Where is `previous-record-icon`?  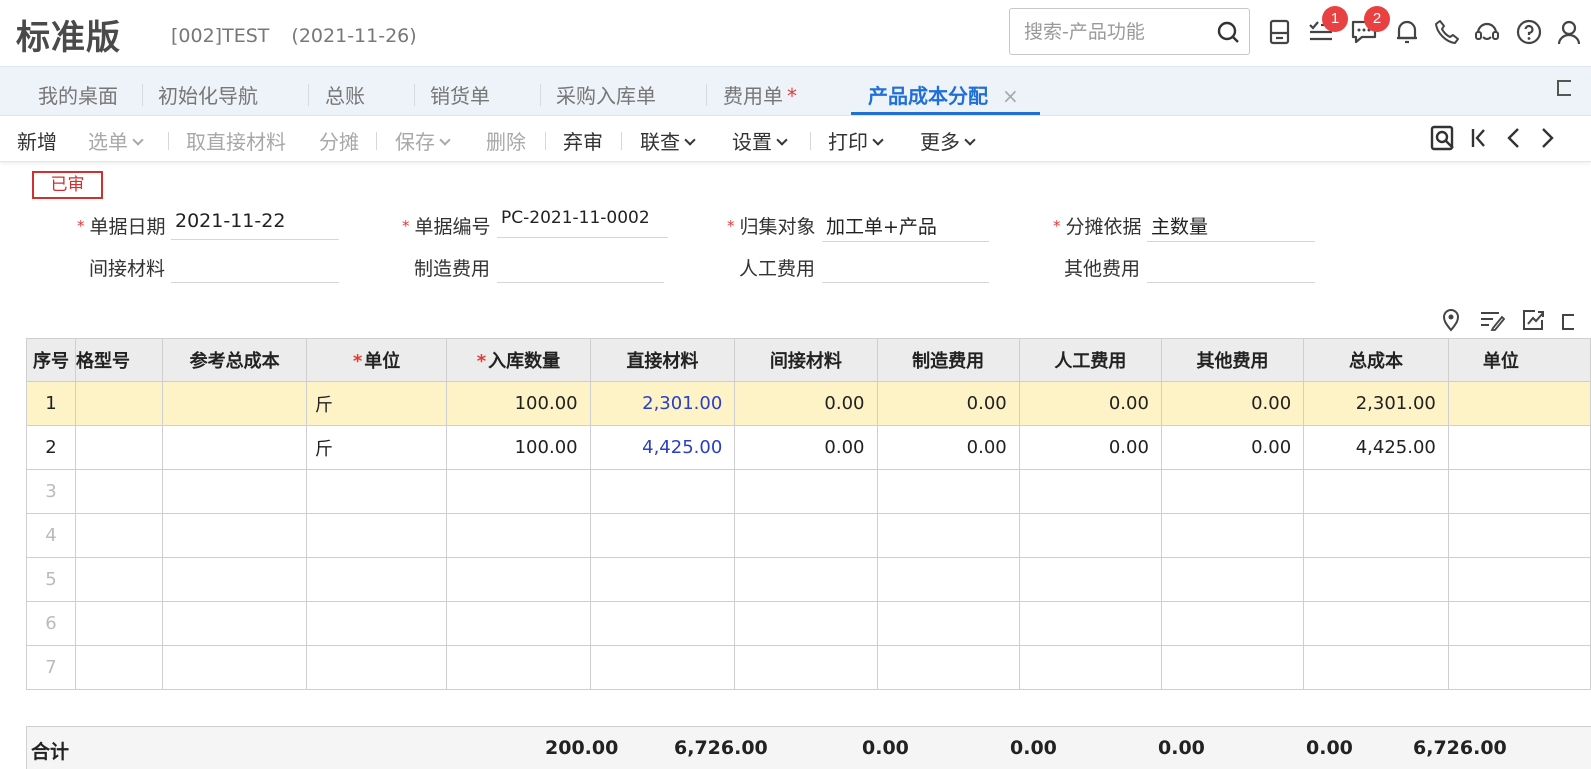
previous-record-icon is located at coordinates (1514, 140).